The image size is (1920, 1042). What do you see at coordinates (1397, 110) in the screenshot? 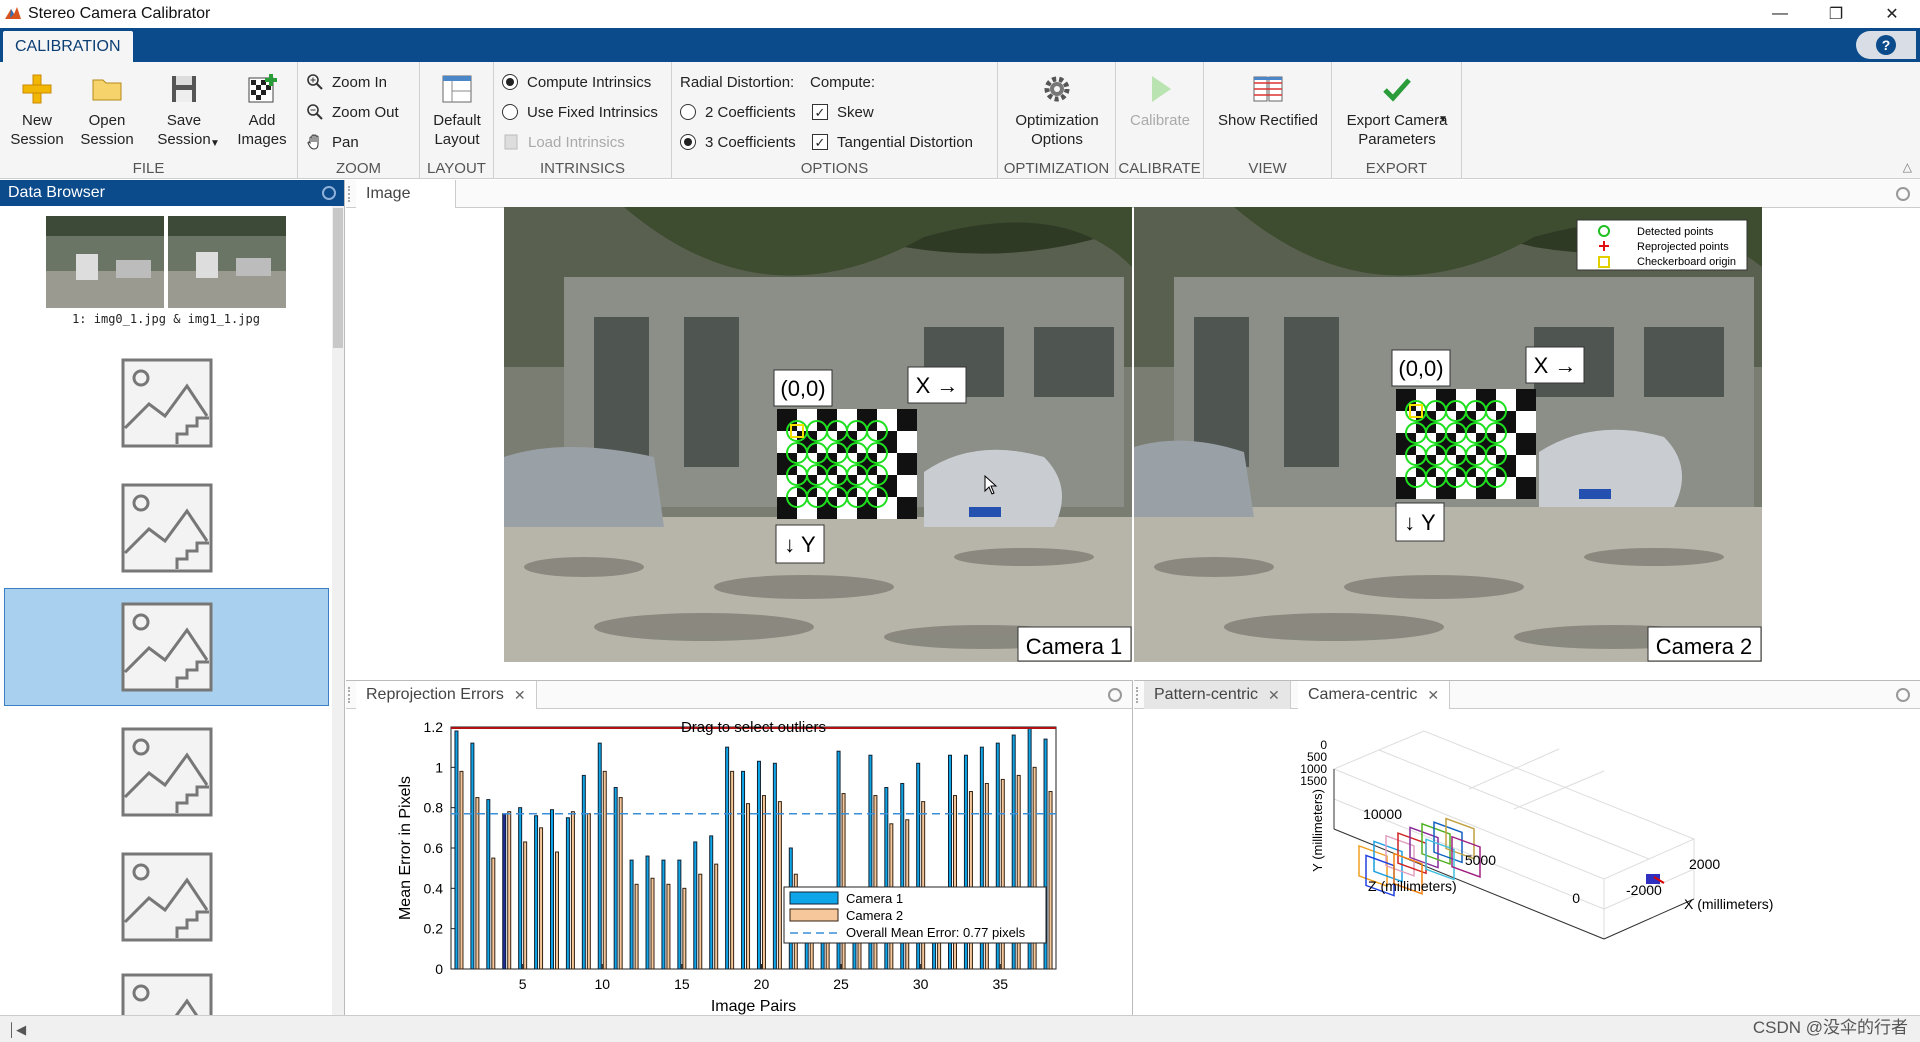
I see `export-camera-parameters-button: Export Camera Parameters` at bounding box center [1397, 110].